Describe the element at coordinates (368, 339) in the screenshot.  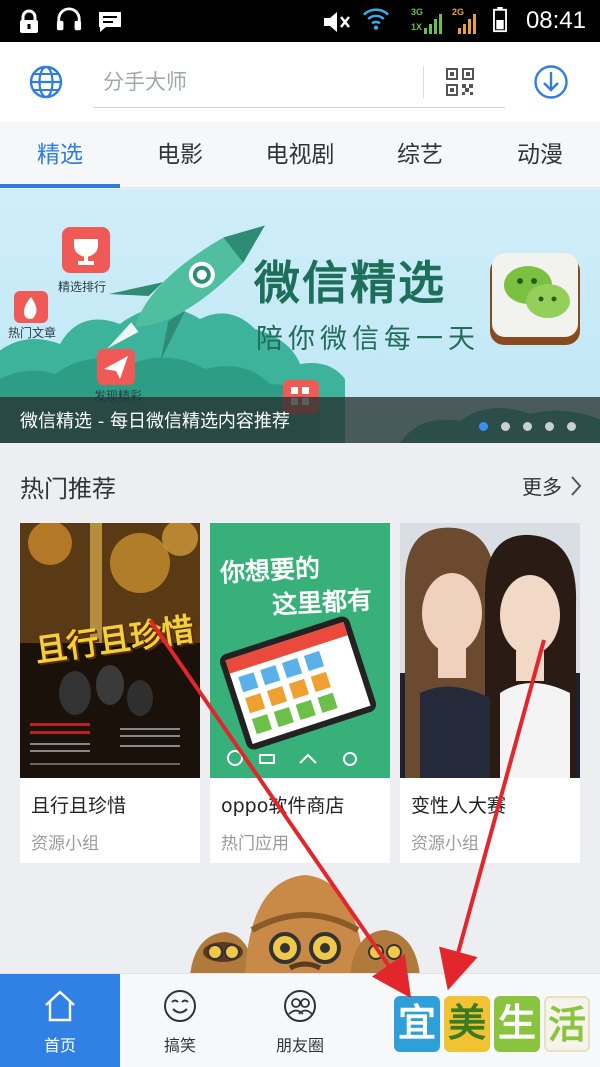
I see `banner-subtitle: 陪你微信每一天` at that location.